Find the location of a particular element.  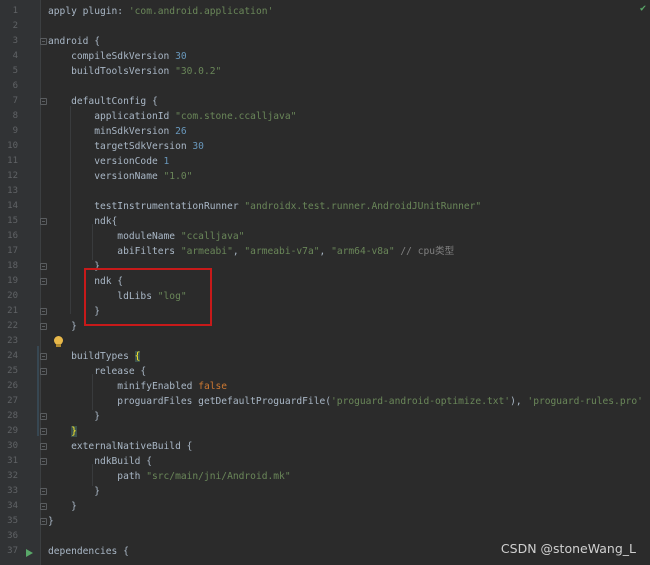

lightbulb-icon is located at coordinates (58, 341).